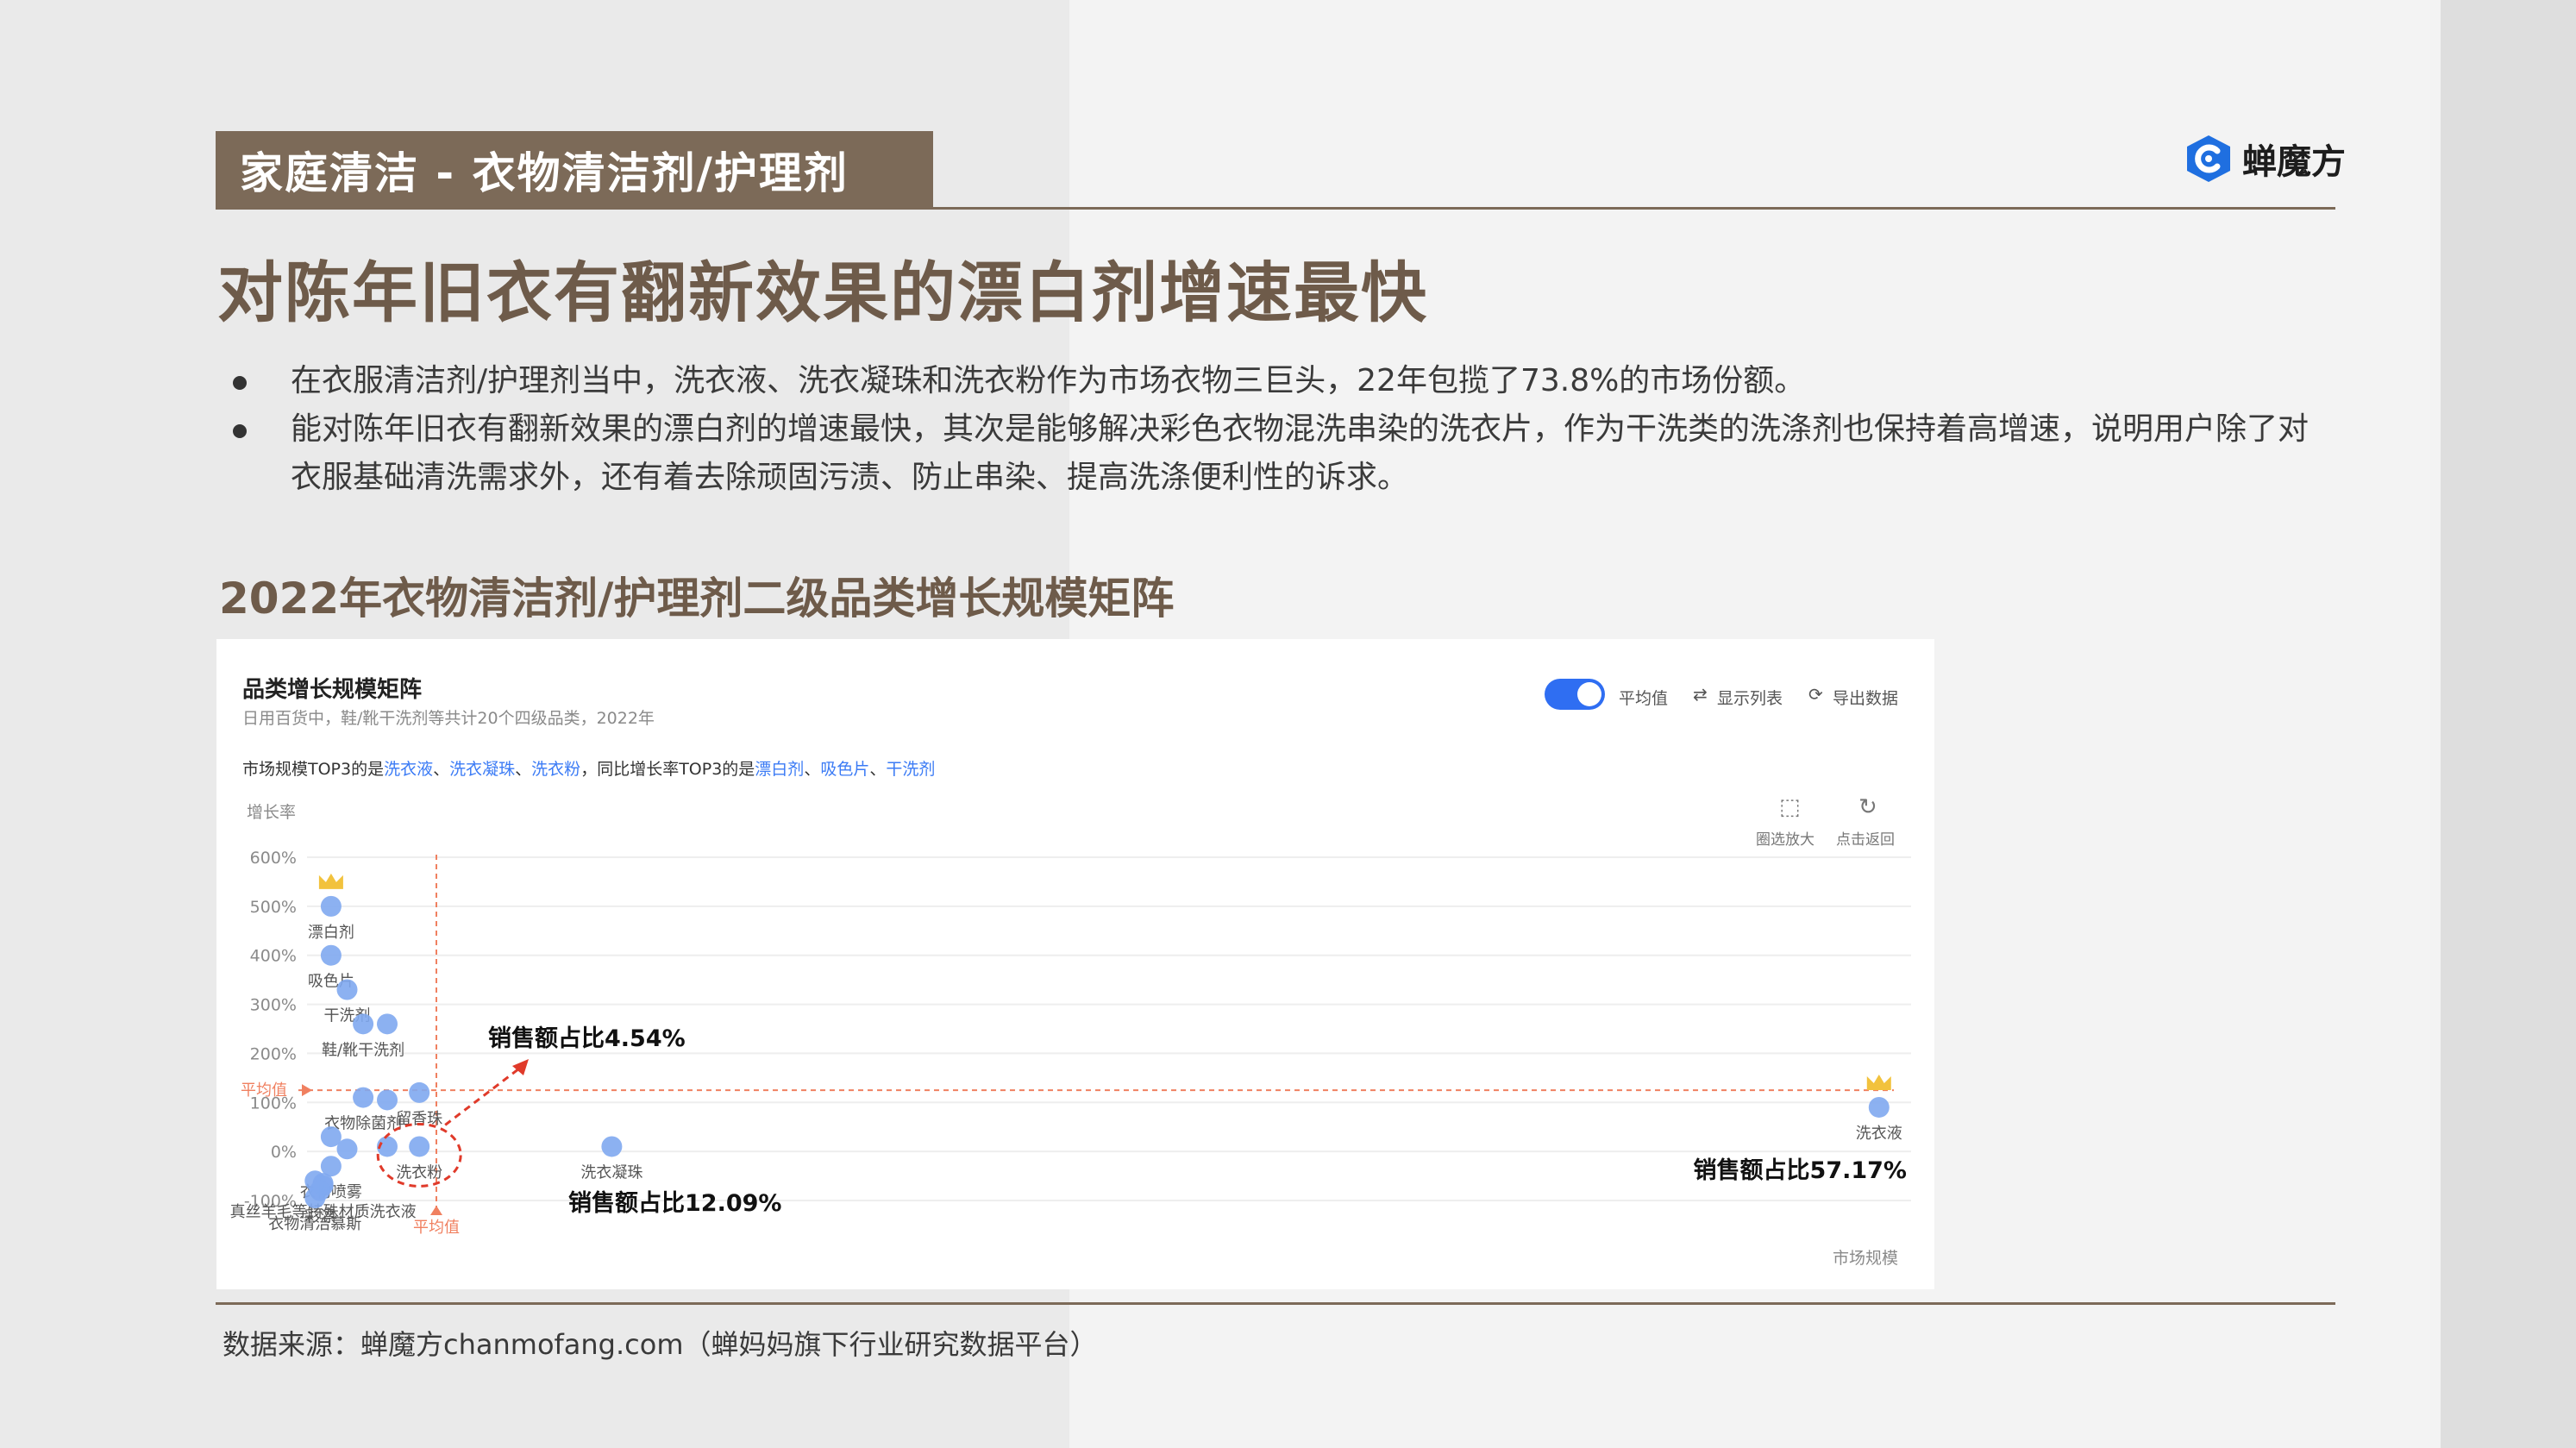  Describe the element at coordinates (363, 1050) in the screenshot. I see `point-label: 鞋/靴干洗剂` at that location.